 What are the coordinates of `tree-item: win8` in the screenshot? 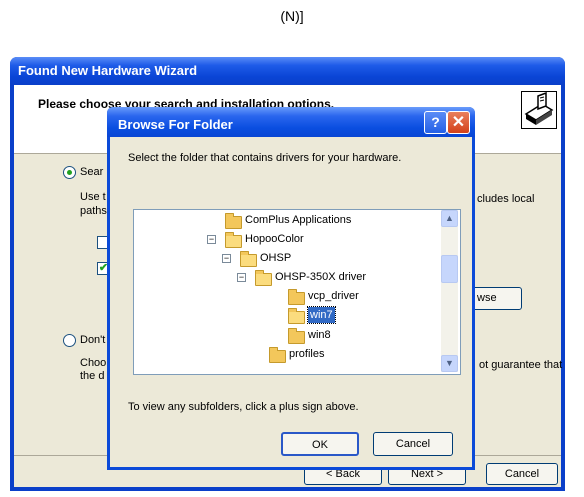 It's located at (294, 335).